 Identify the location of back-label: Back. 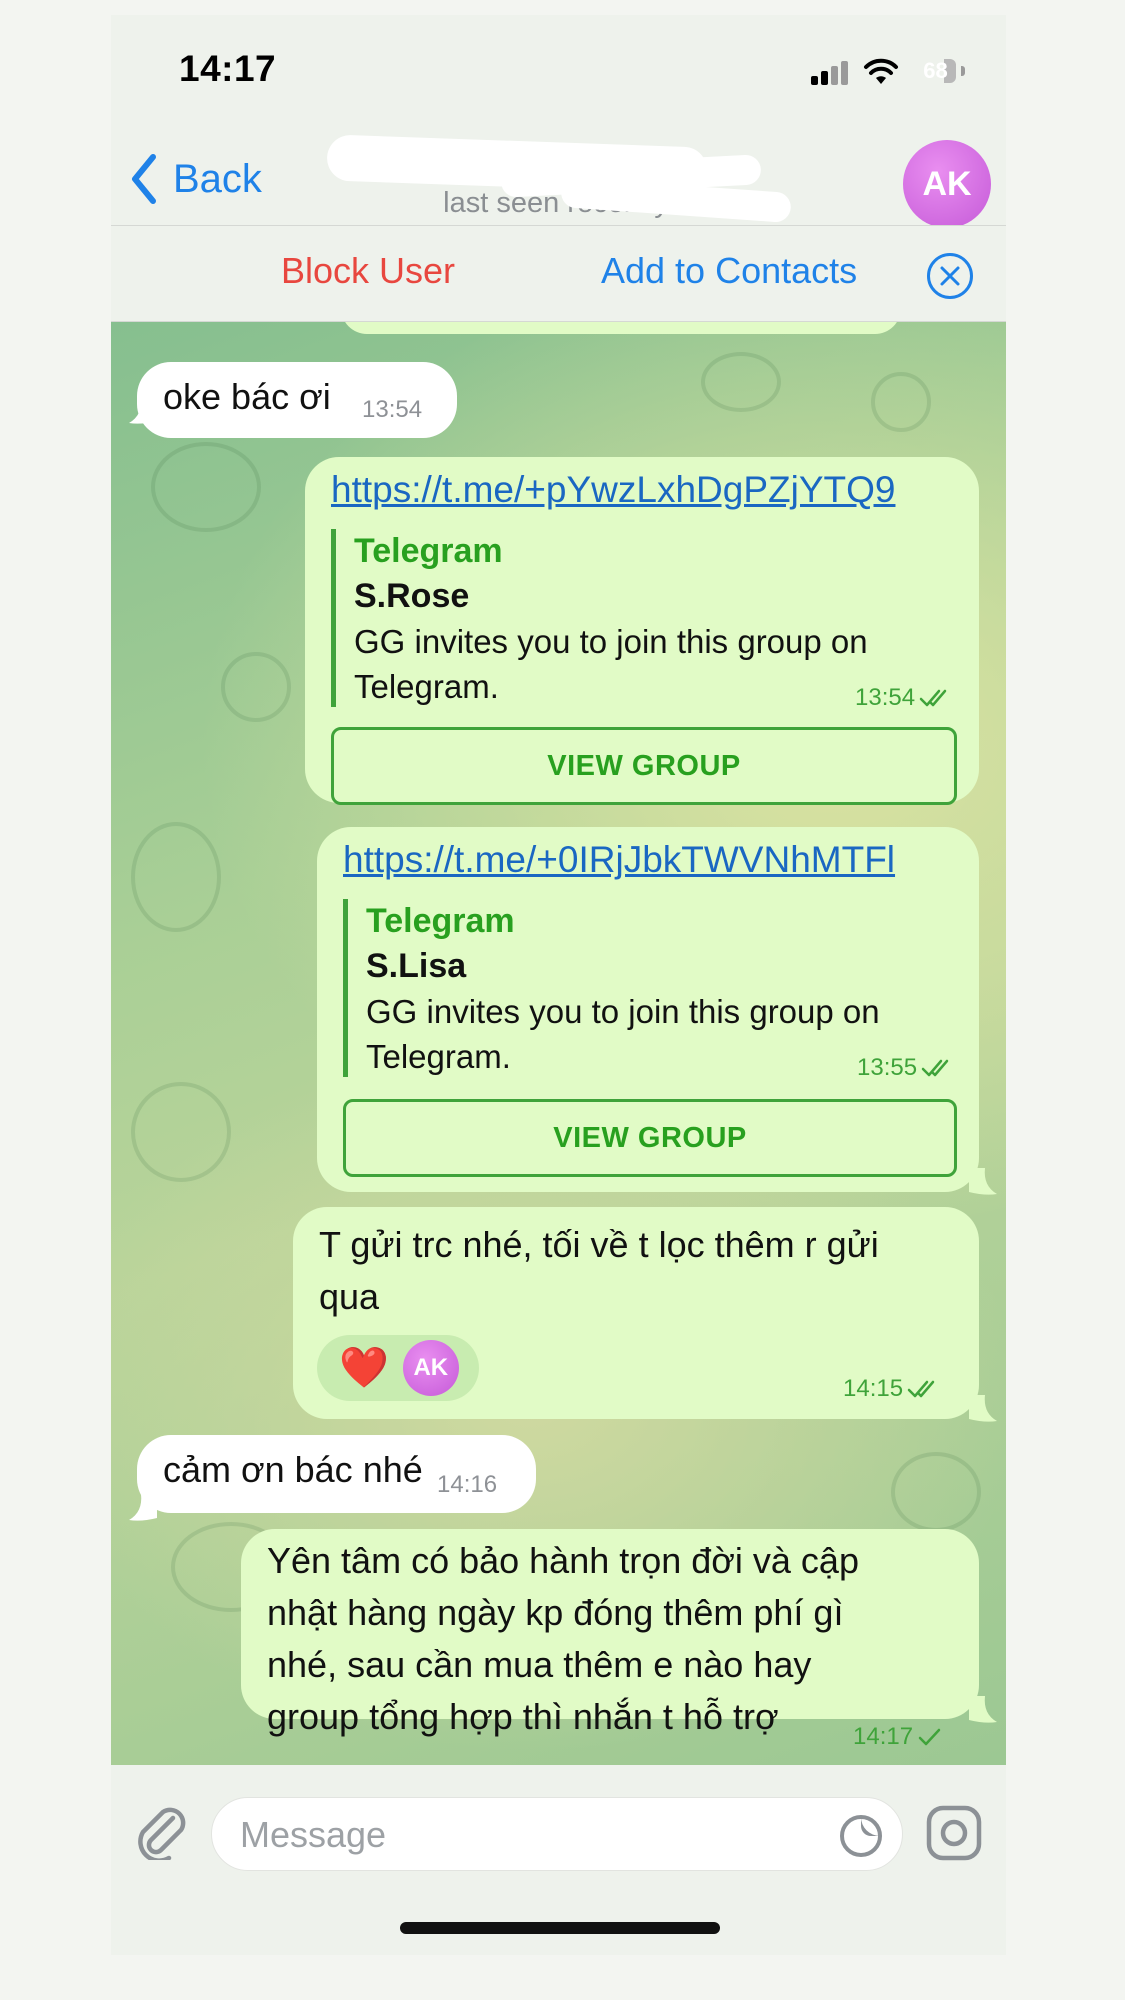
(217, 178).